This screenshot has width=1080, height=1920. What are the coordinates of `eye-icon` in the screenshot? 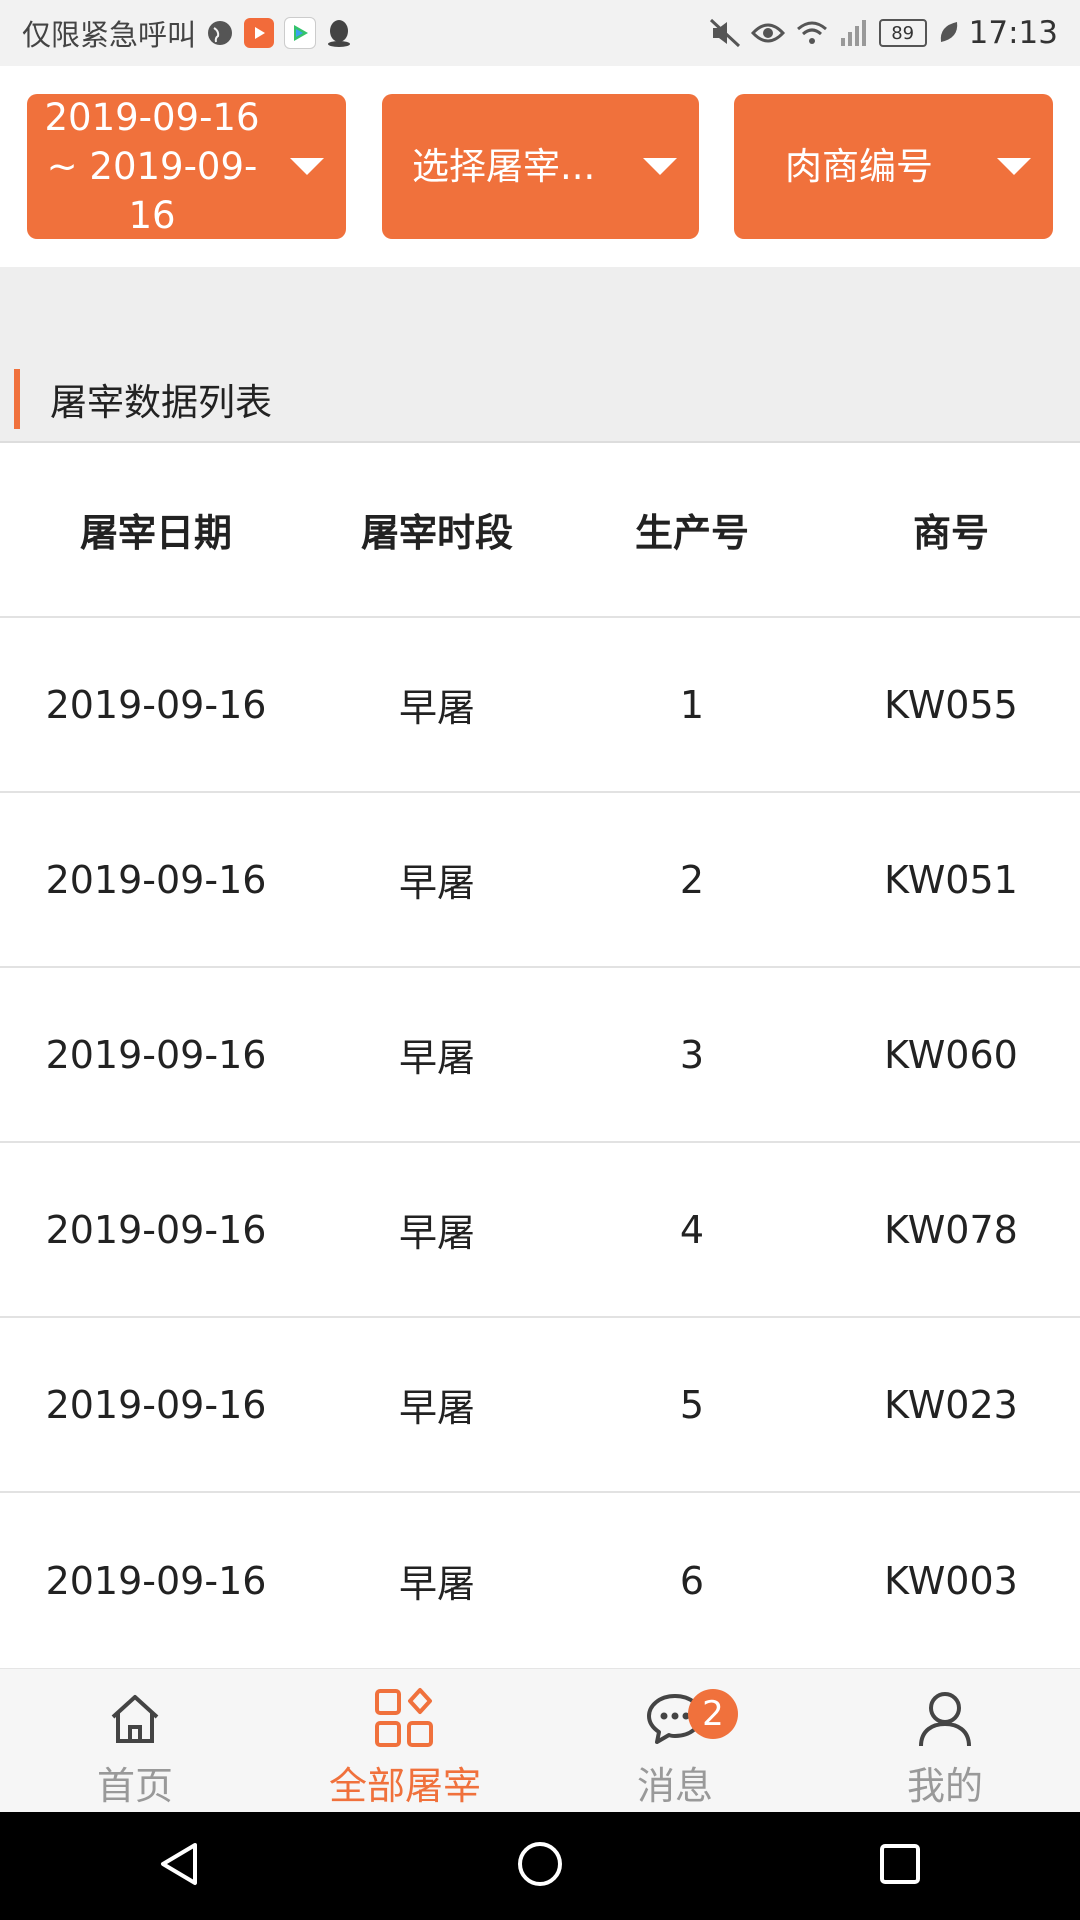 It's located at (767, 33).